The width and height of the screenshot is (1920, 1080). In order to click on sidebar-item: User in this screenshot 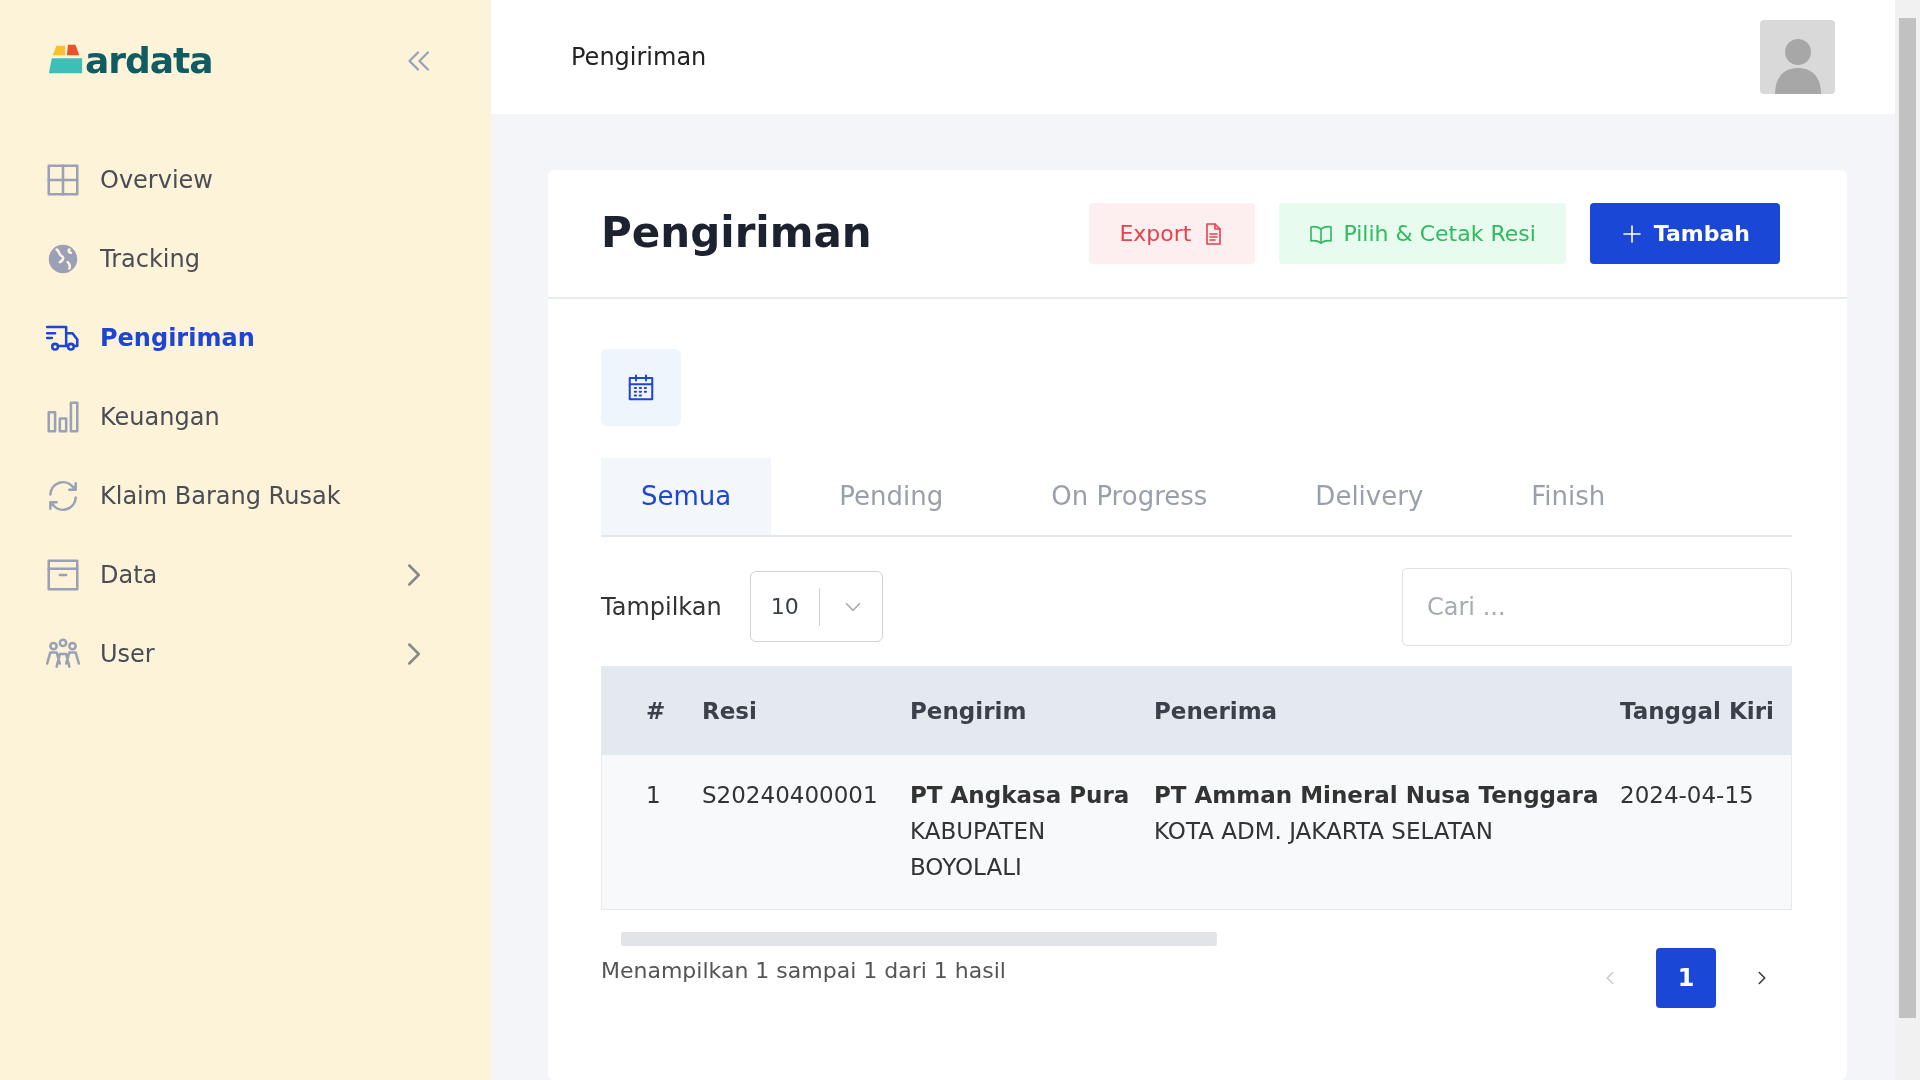, I will do `click(267, 653)`.